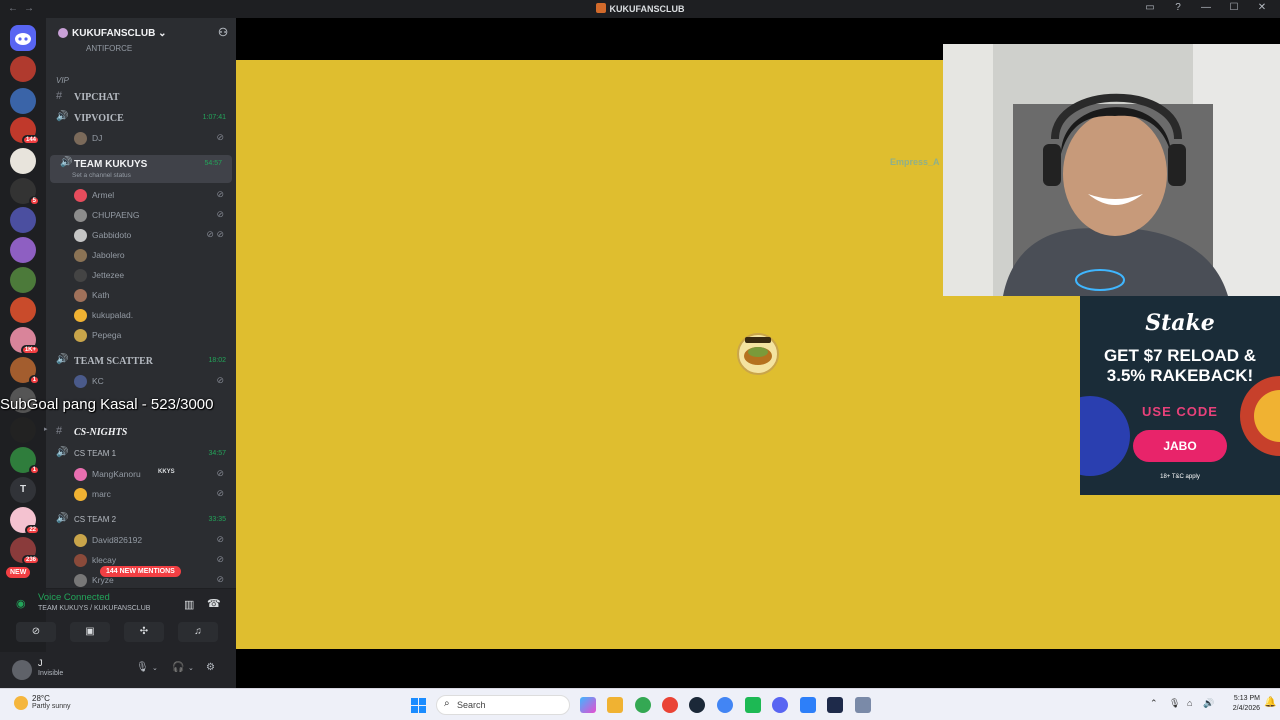 The height and width of the screenshot is (720, 1280). What do you see at coordinates (23, 490) in the screenshot?
I see `server-icon-t: T` at bounding box center [23, 490].